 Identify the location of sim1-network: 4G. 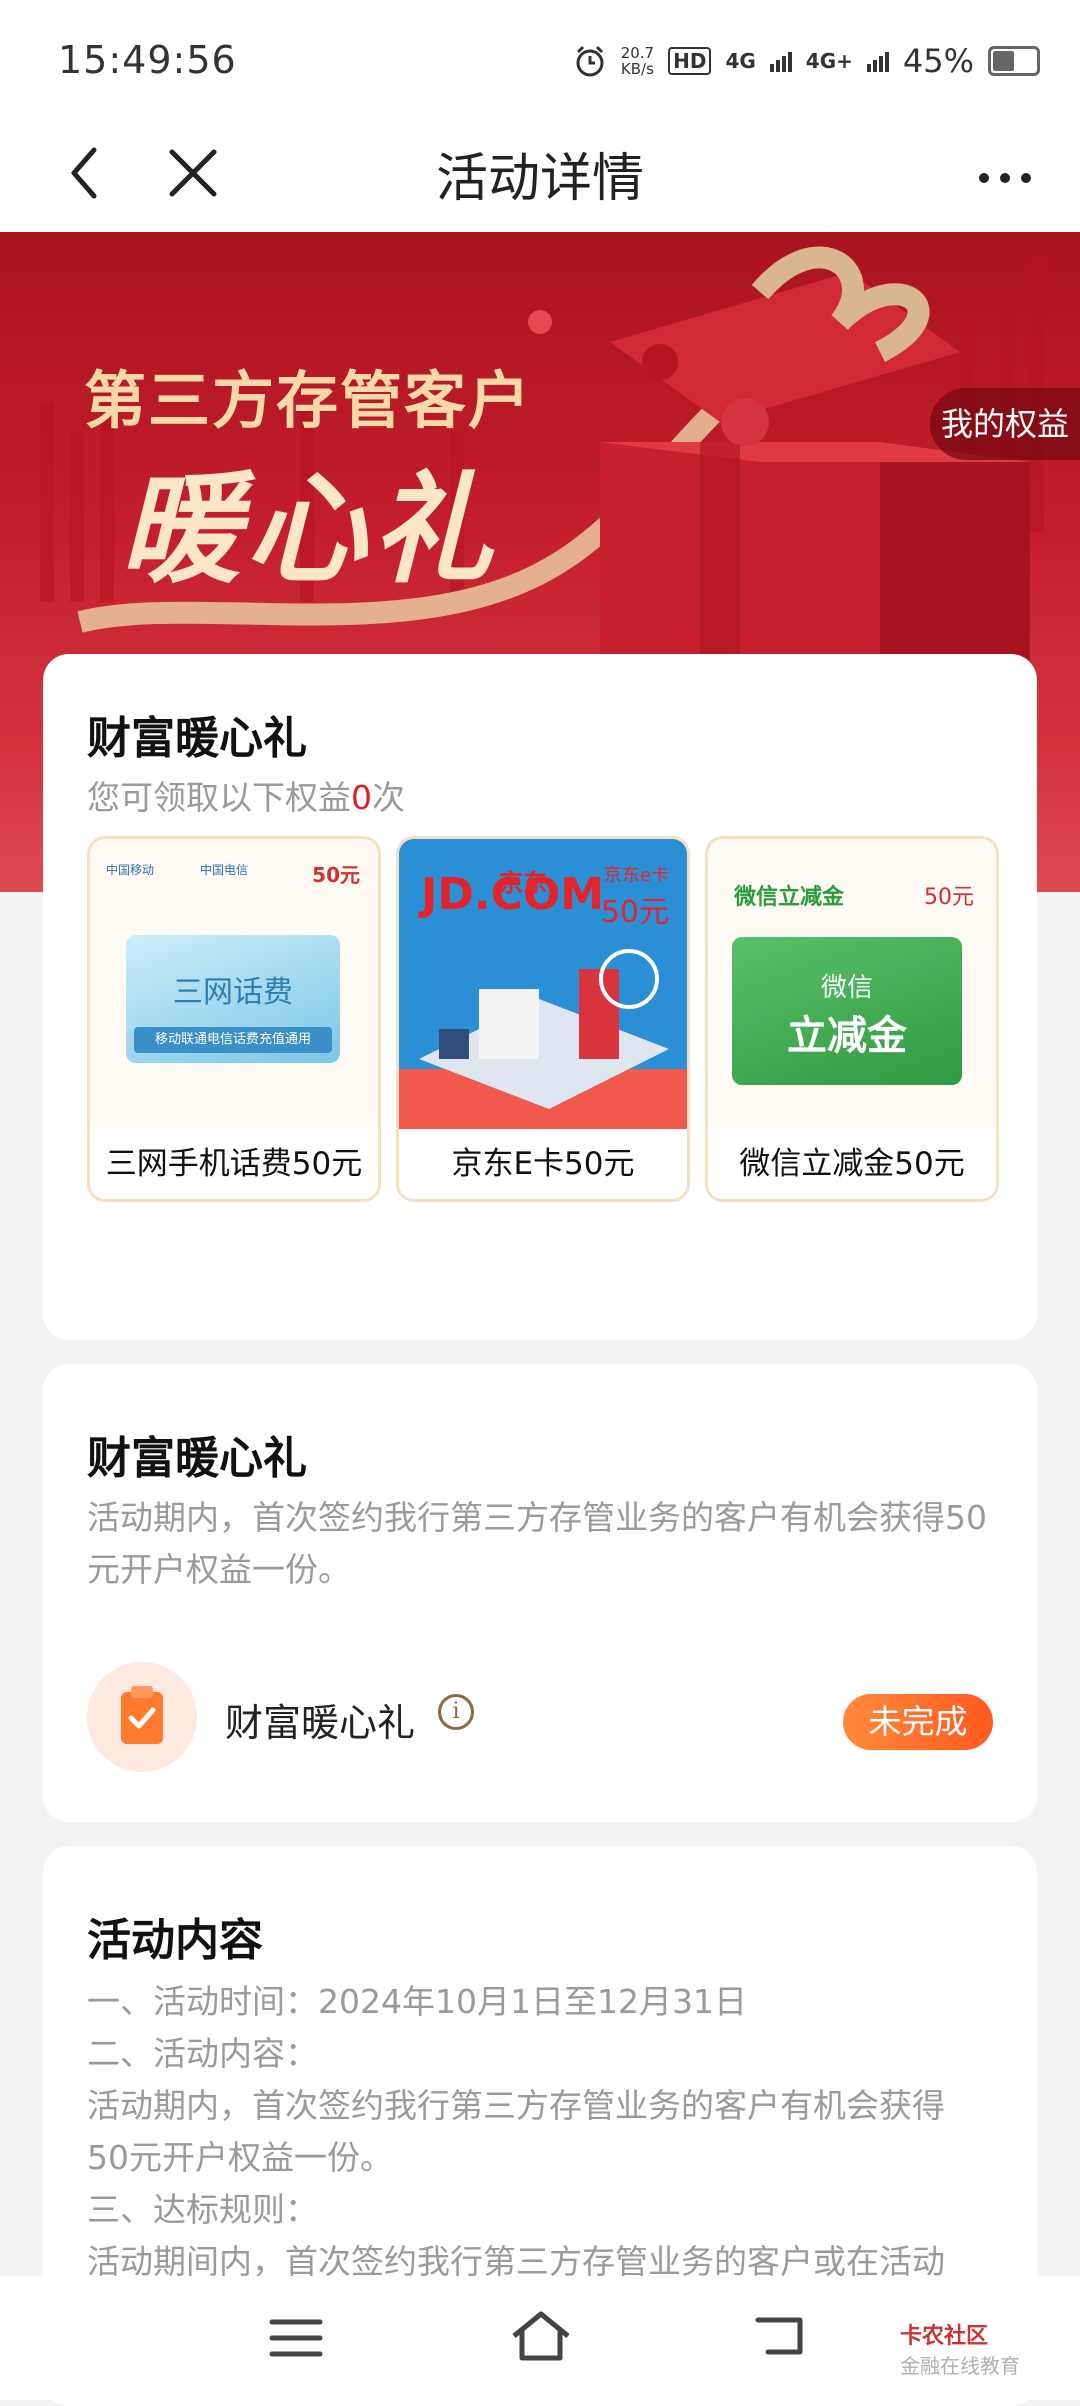
(740, 61).